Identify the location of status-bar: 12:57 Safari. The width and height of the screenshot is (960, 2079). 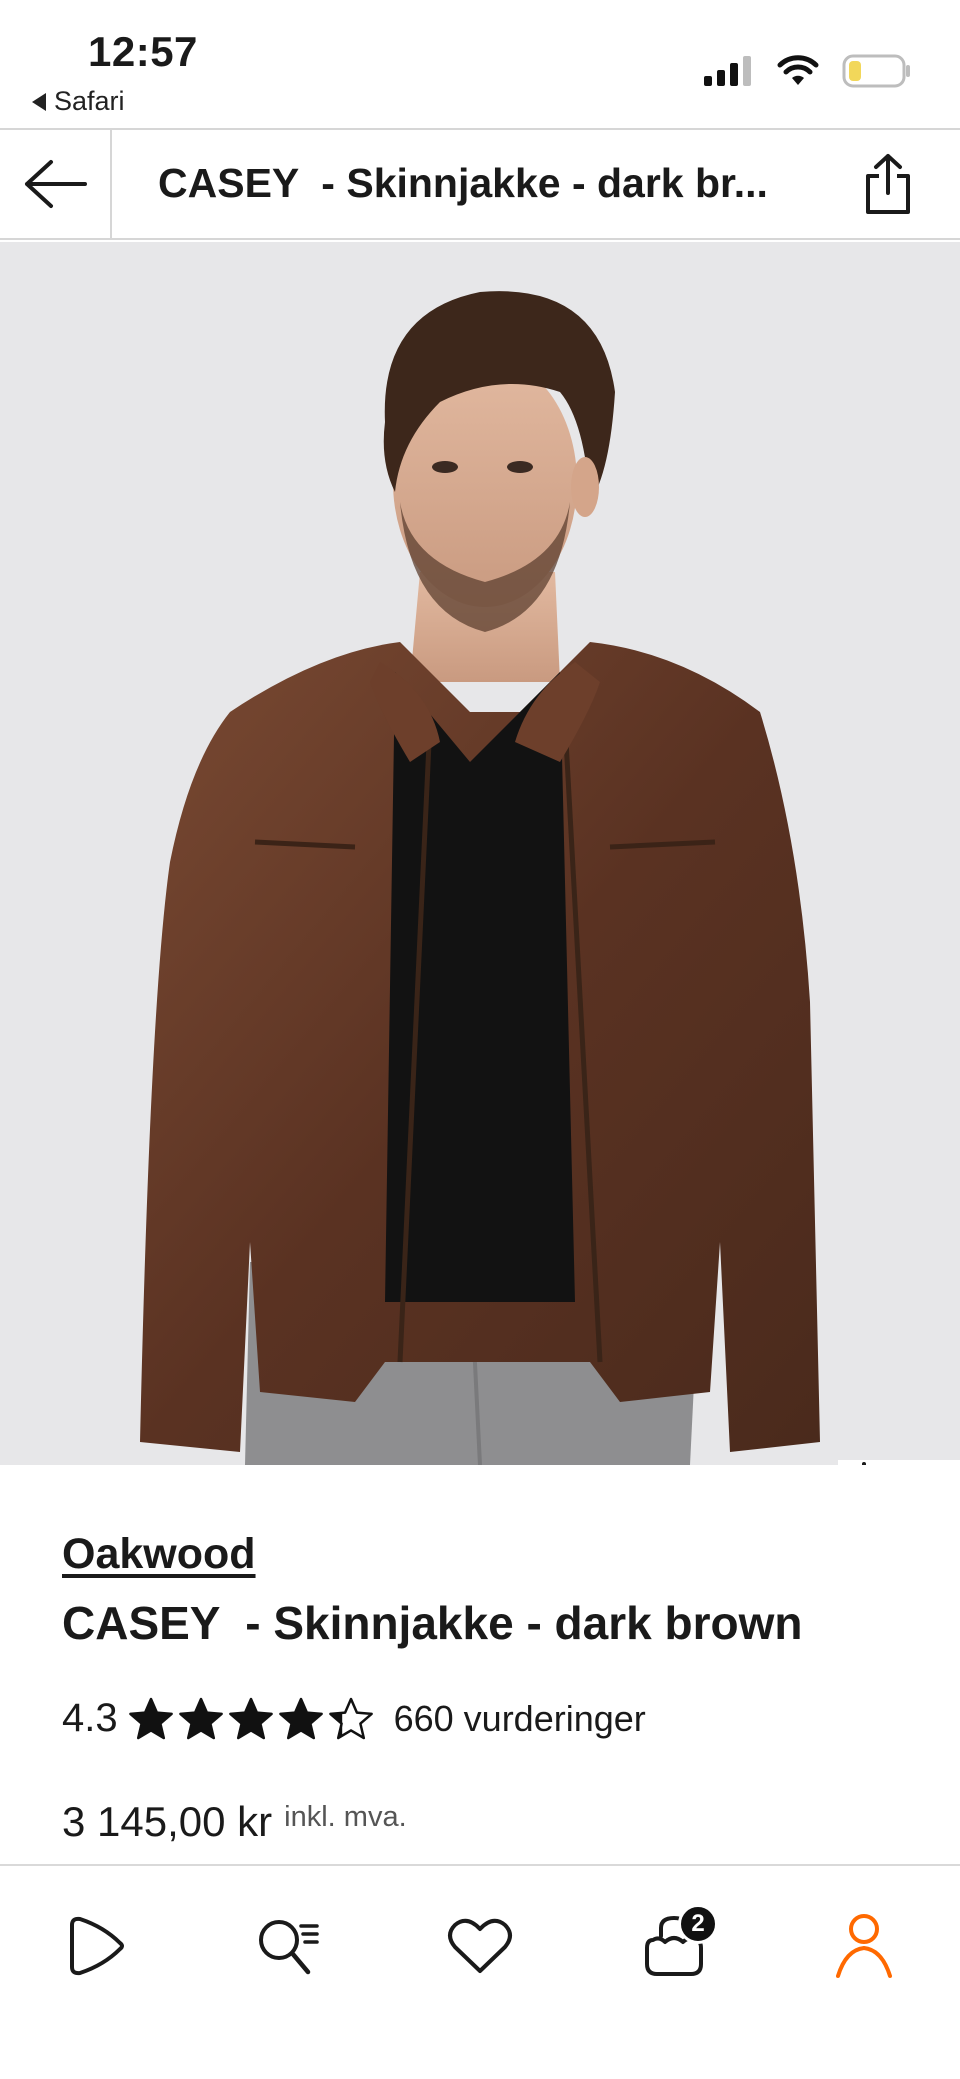
(480, 64).